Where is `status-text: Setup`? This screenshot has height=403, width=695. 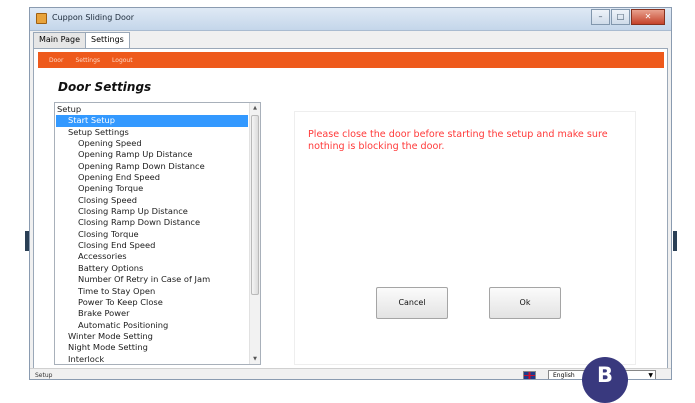
status-text: Setup is located at coordinates (44, 375).